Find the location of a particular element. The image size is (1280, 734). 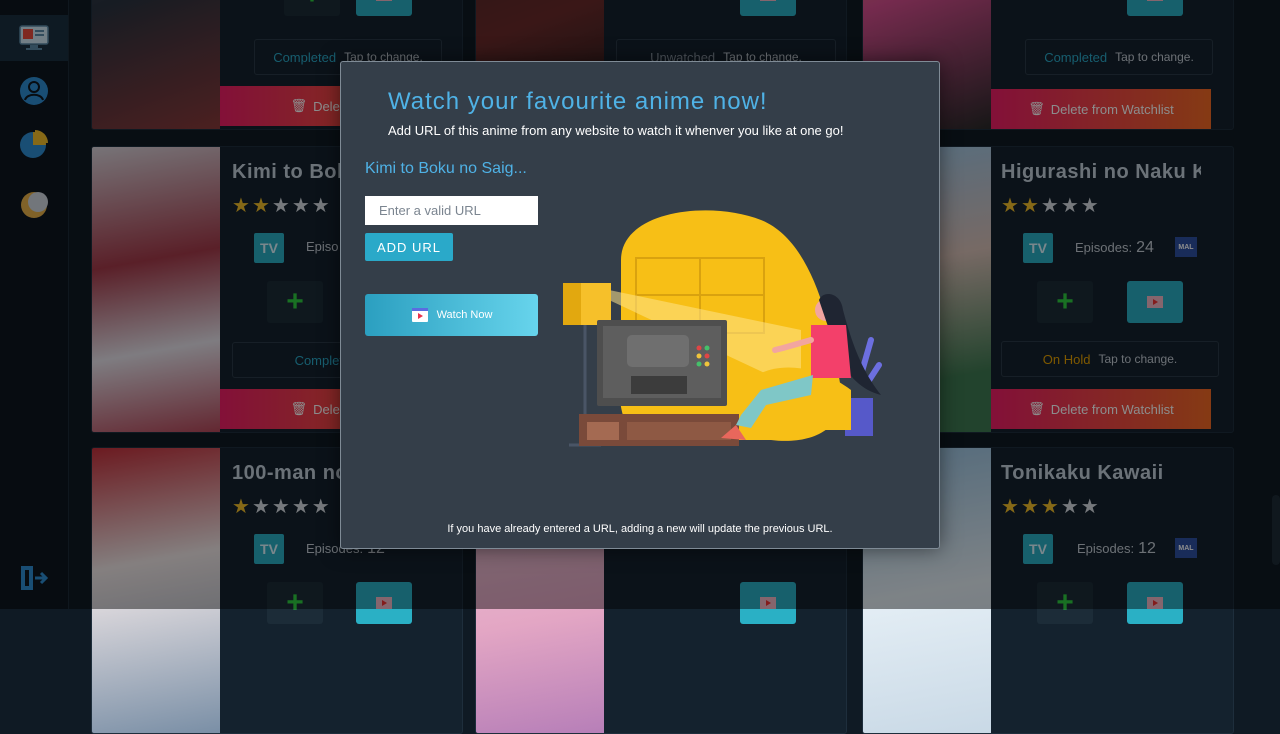

video-play-icon is located at coordinates (419, 315).